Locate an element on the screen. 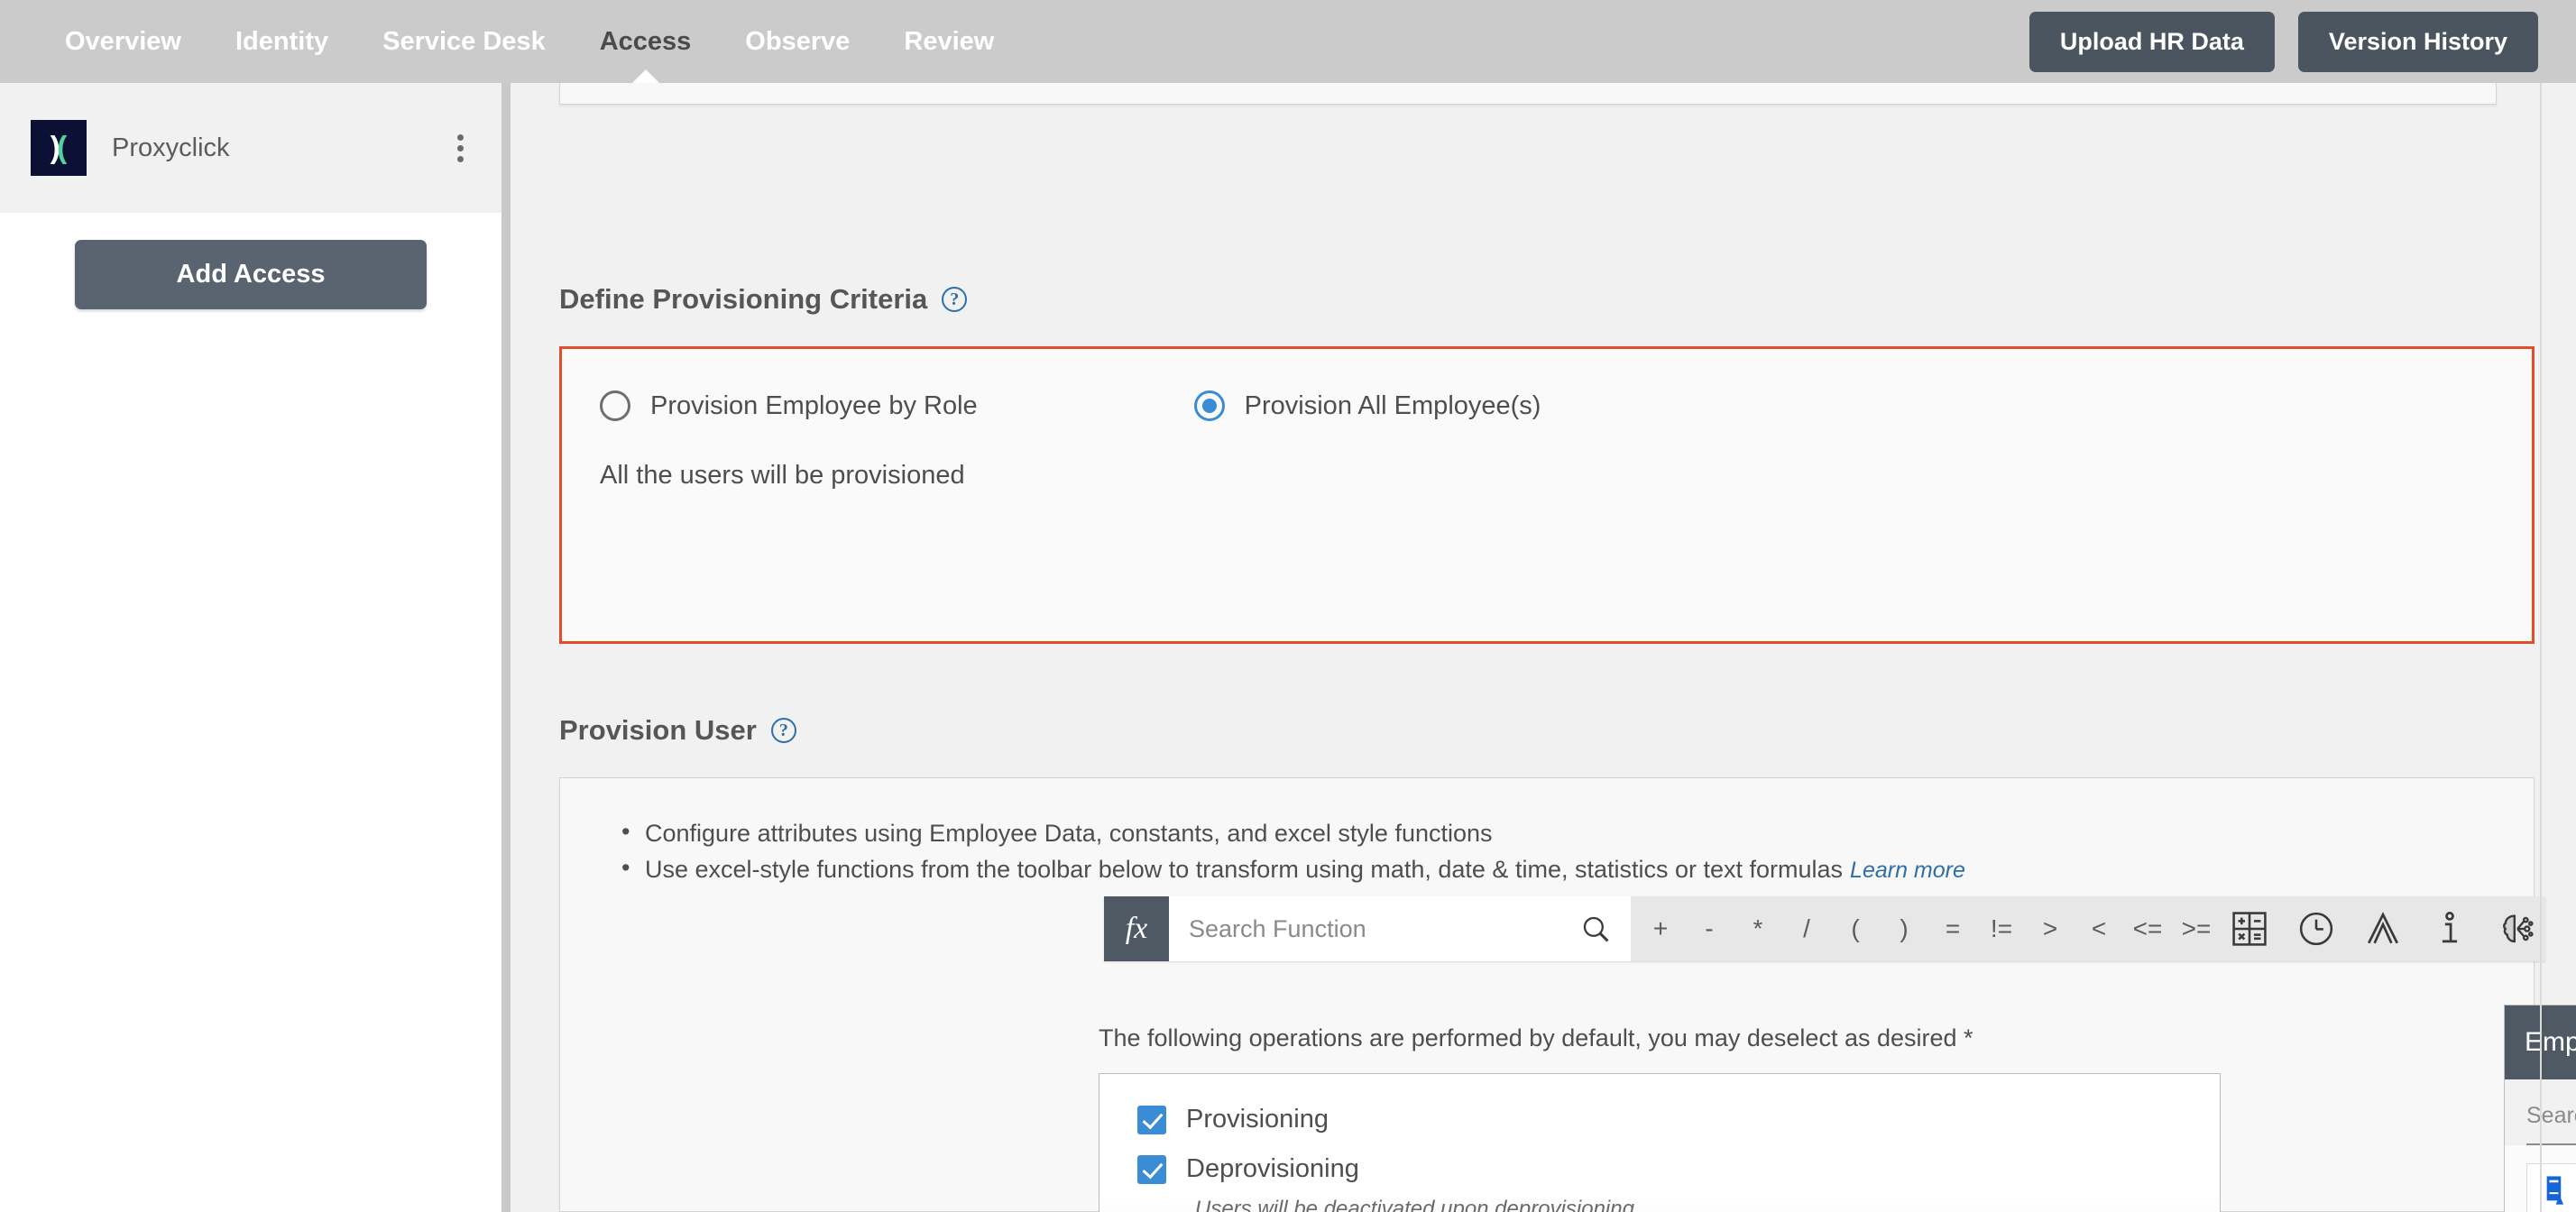 Image resolution: width=2576 pixels, height=1212 pixels. upload-hr-data-button: Upload HR Data is located at coordinates (2152, 42).